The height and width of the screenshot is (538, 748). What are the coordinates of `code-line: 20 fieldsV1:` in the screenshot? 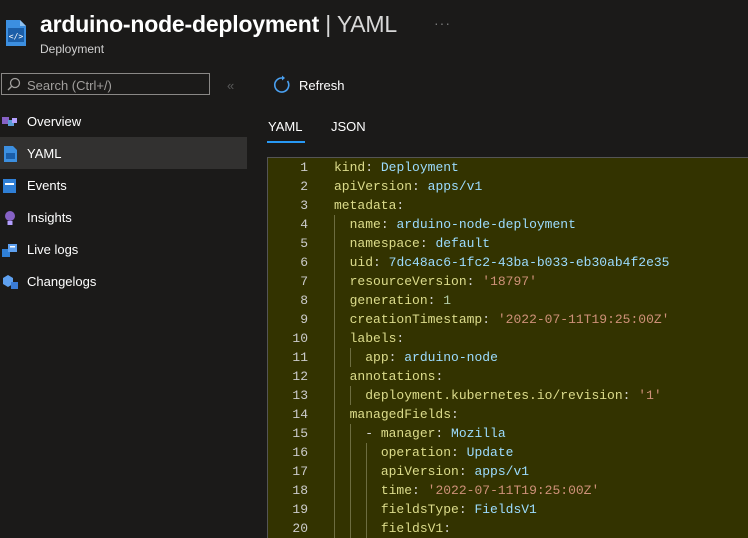 It's located at (508, 528).